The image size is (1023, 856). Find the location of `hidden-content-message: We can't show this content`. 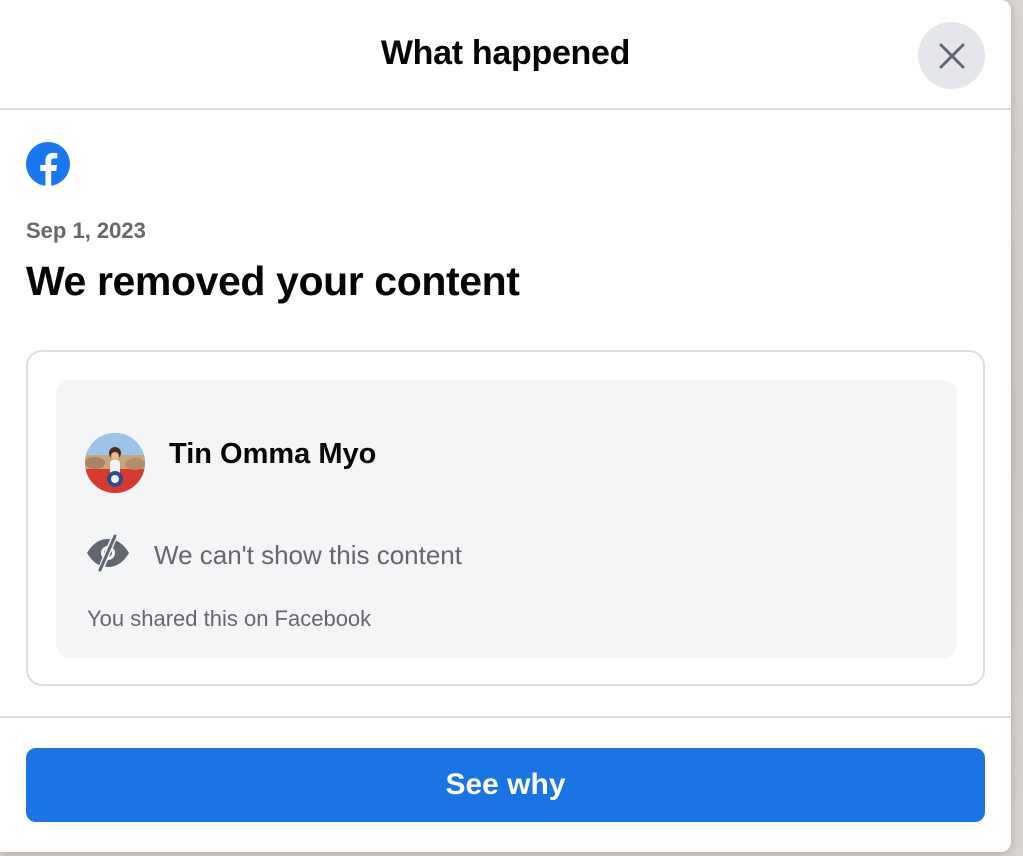

hidden-content-message: We can't show this content is located at coordinates (308, 555).